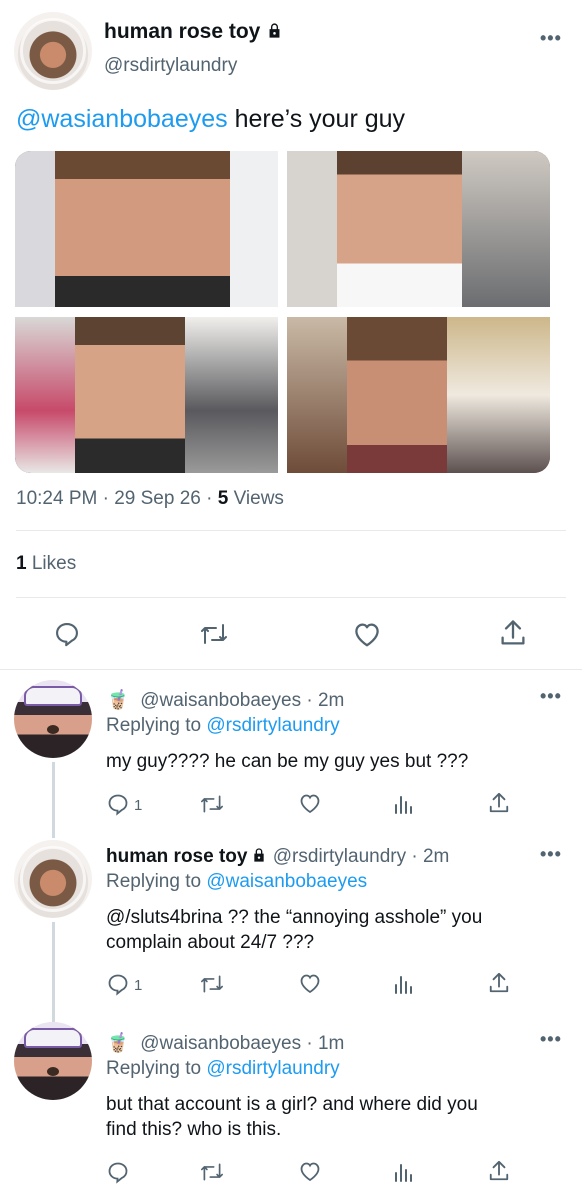  What do you see at coordinates (21, 563) in the screenshot?
I see `likes-count: 1` at bounding box center [21, 563].